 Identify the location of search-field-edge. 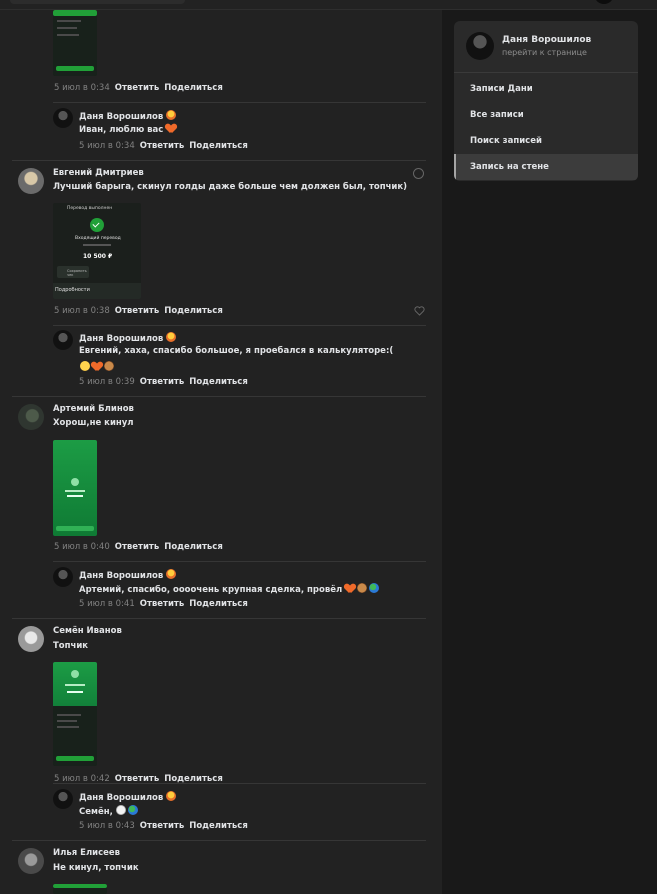
(97, 2).